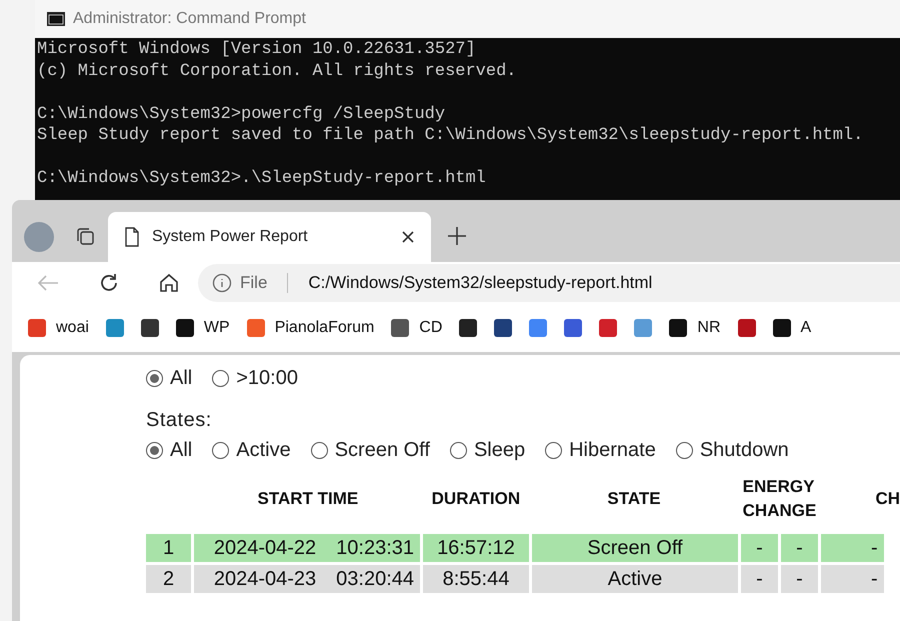 This screenshot has width=900, height=621. I want to click on console-line: (c) Microsoft Corporation. All rights reserved., so click(277, 71).